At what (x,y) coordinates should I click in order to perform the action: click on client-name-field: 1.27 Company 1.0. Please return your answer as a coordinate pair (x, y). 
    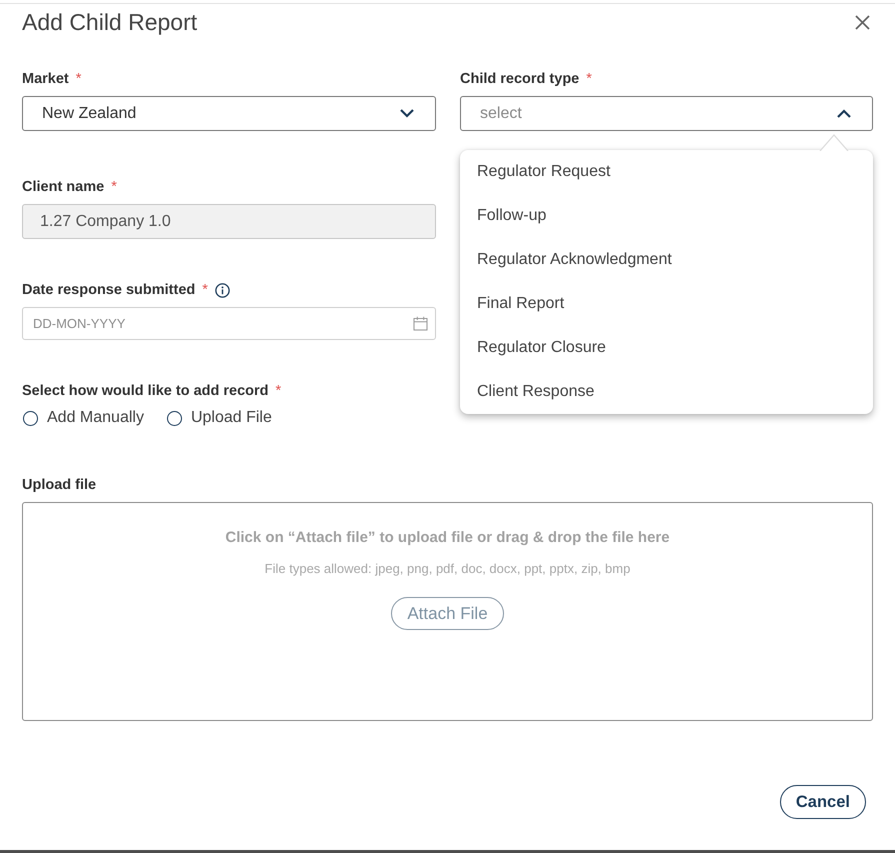
    Looking at the image, I should click on (229, 221).